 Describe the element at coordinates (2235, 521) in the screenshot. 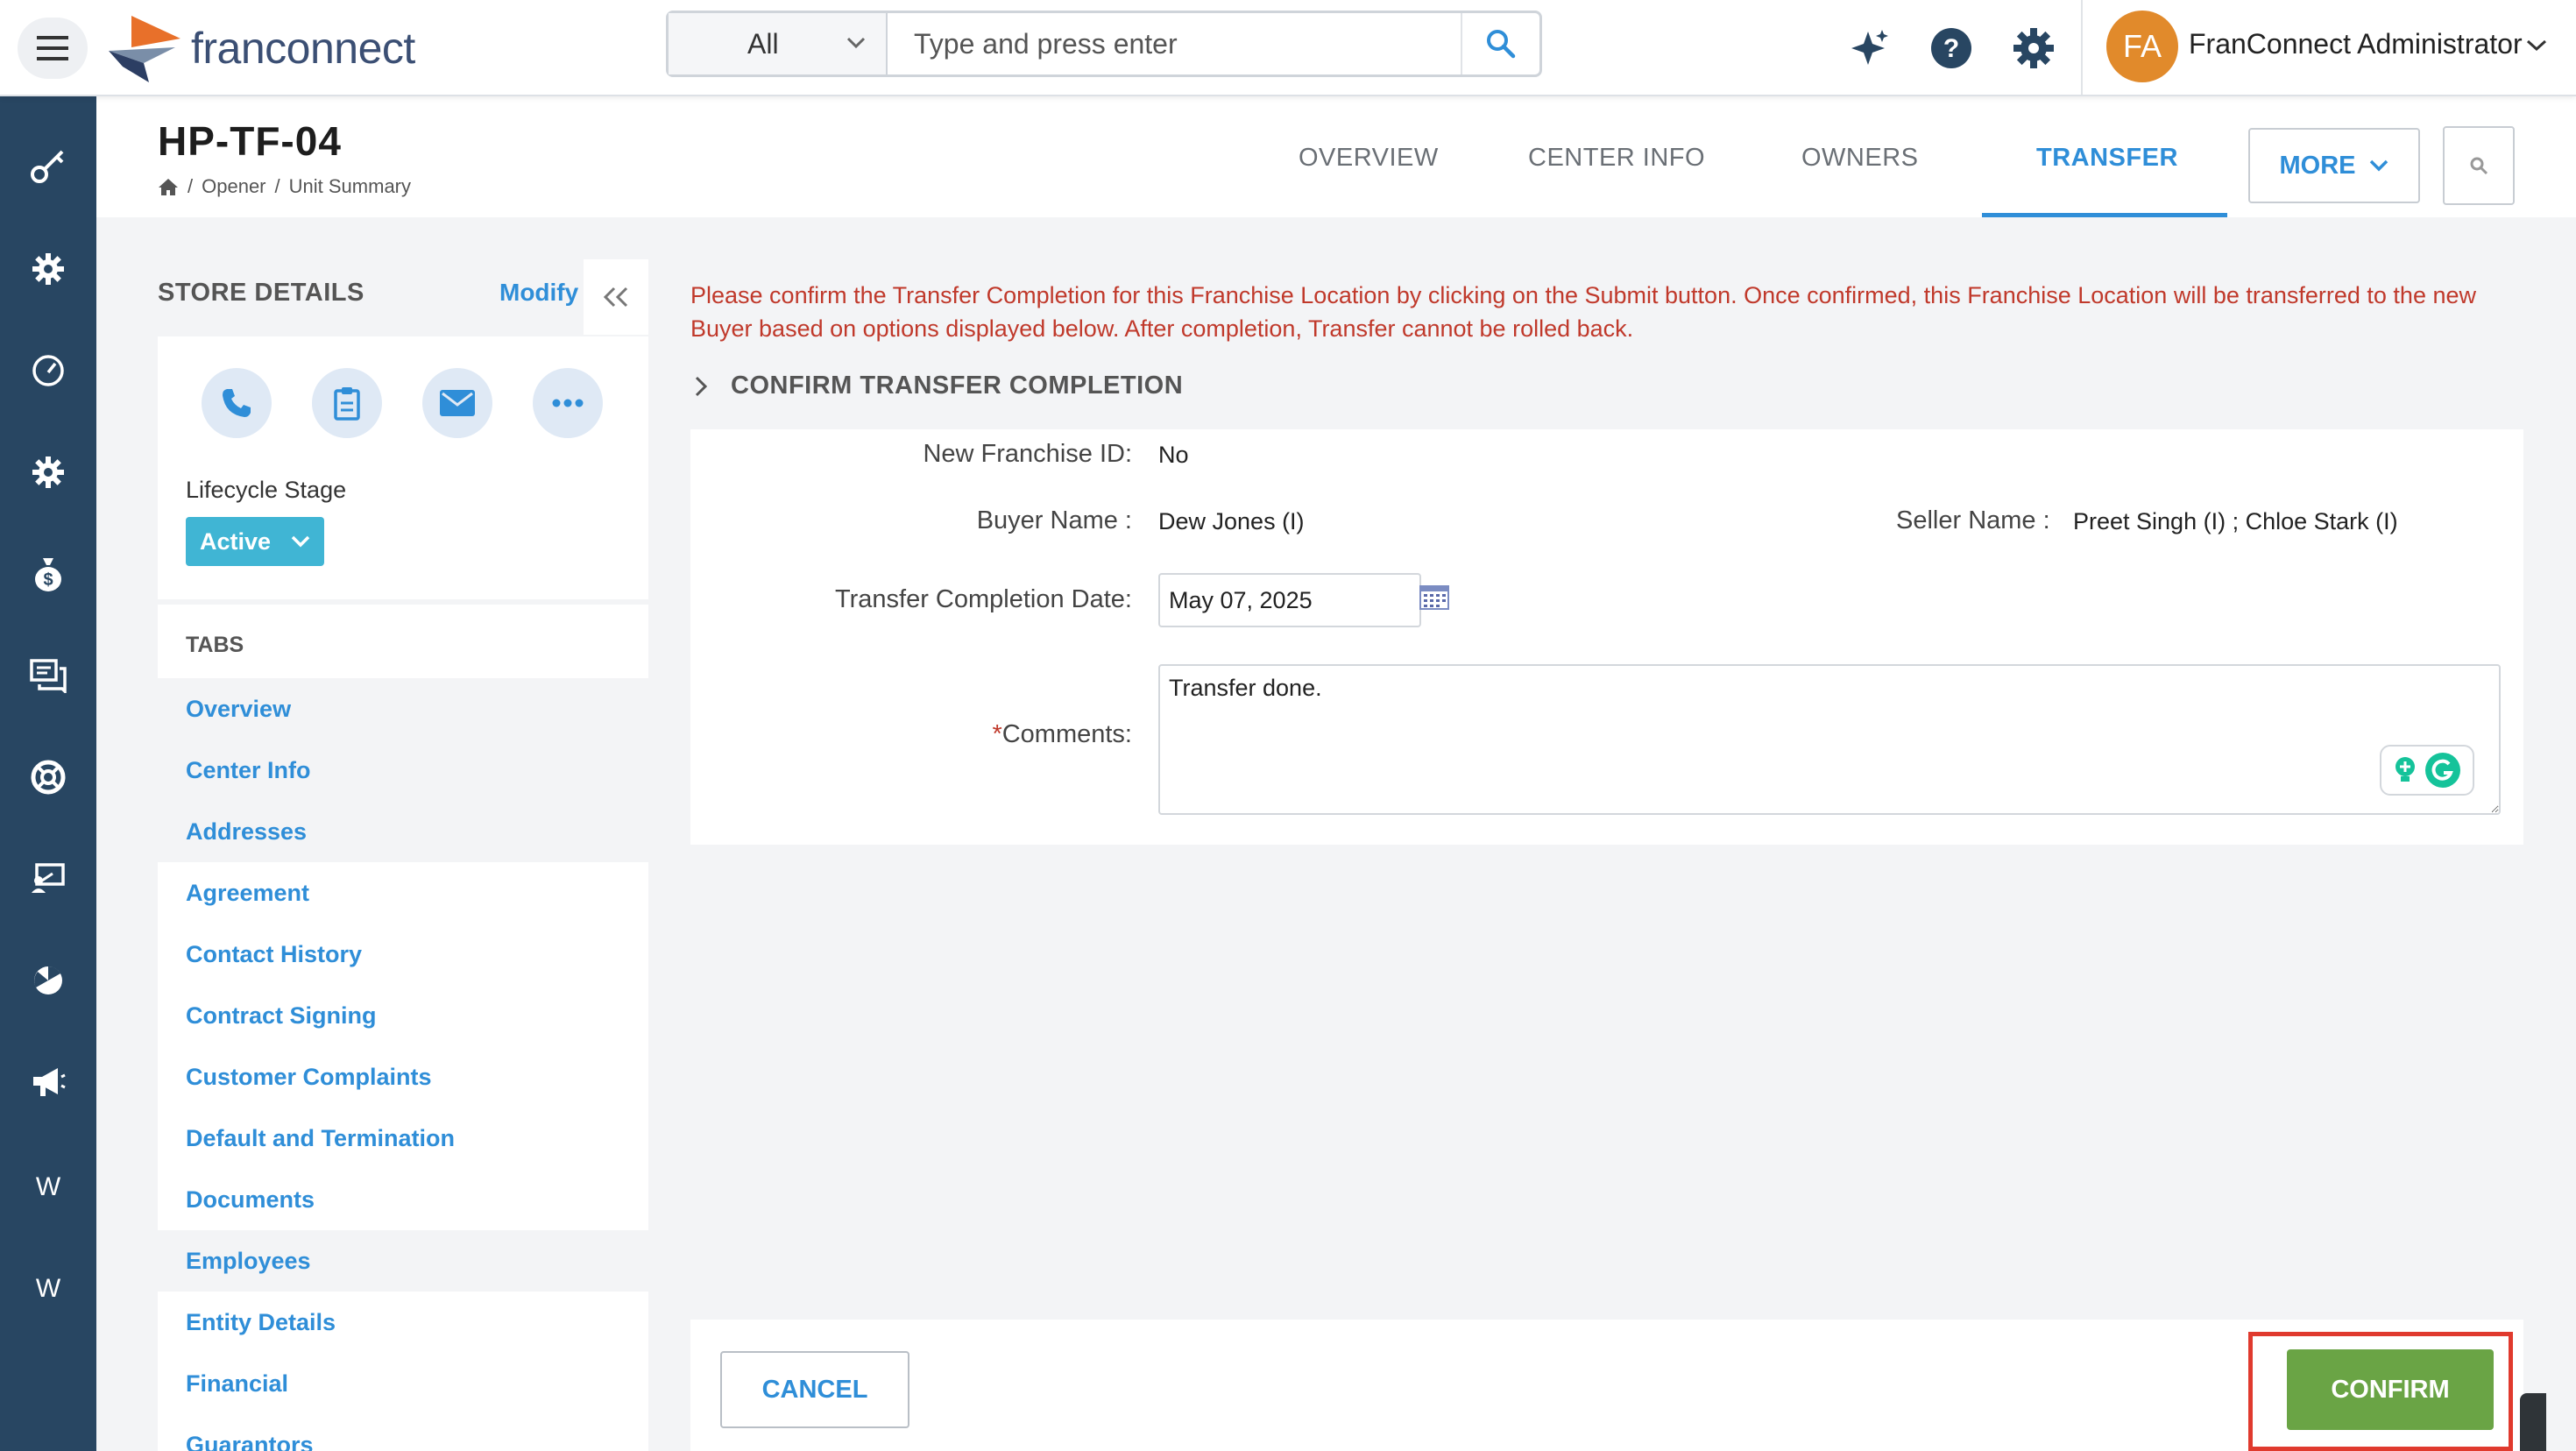

I see `seller-name-value: Preet Singh (I) ; Chloe Stark (I)` at that location.